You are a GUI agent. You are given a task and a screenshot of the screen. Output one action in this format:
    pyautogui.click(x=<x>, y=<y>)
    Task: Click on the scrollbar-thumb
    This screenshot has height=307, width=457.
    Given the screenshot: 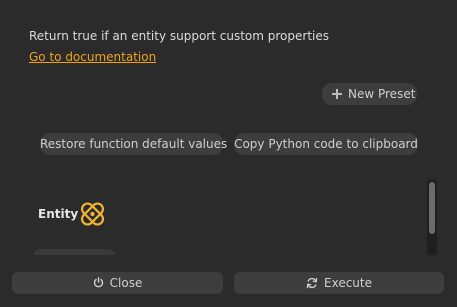 What is the action you would take?
    pyautogui.click(x=432, y=208)
    